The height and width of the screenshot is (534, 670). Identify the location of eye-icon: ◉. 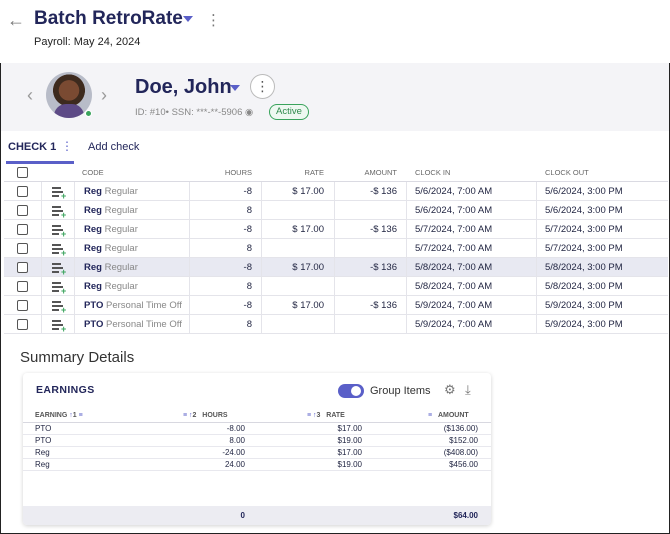
(249, 112).